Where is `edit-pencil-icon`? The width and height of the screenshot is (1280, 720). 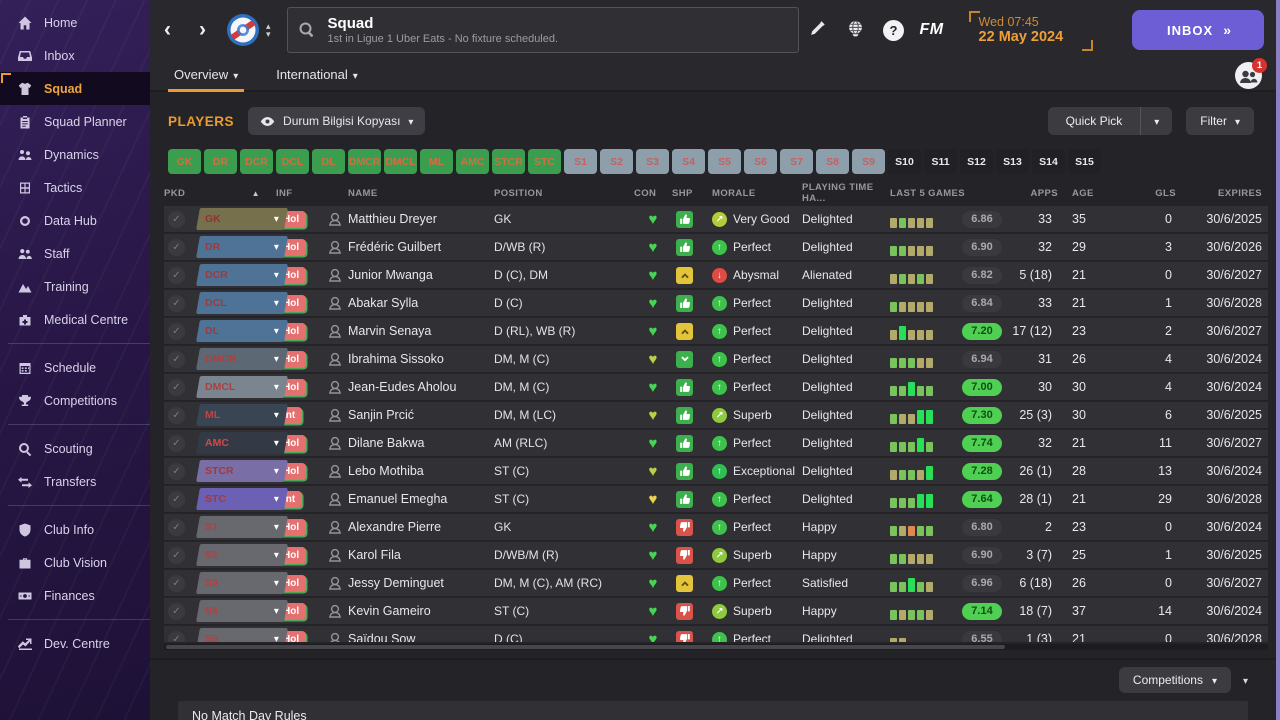
edit-pencil-icon is located at coordinates (818, 30).